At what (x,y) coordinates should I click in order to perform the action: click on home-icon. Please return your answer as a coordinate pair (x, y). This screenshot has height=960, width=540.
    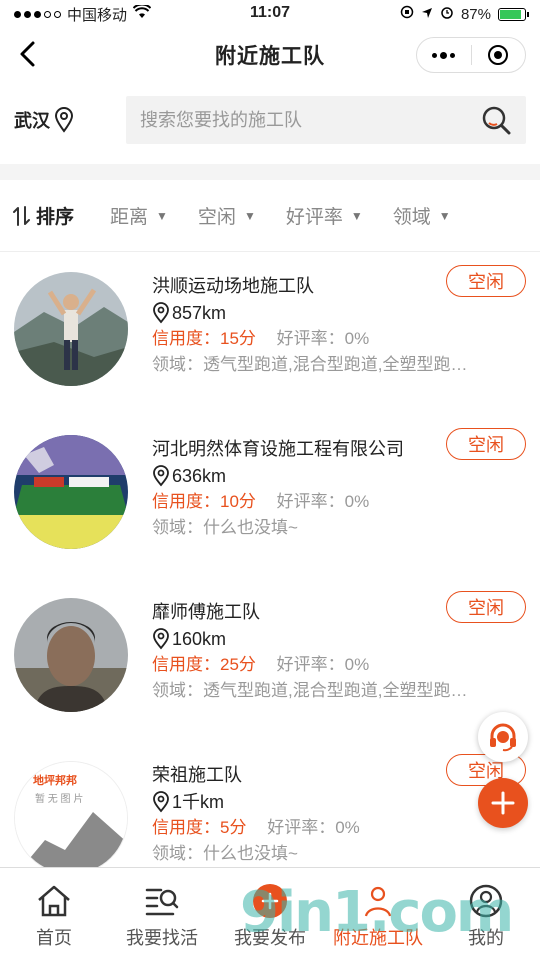
    Looking at the image, I should click on (54, 901).